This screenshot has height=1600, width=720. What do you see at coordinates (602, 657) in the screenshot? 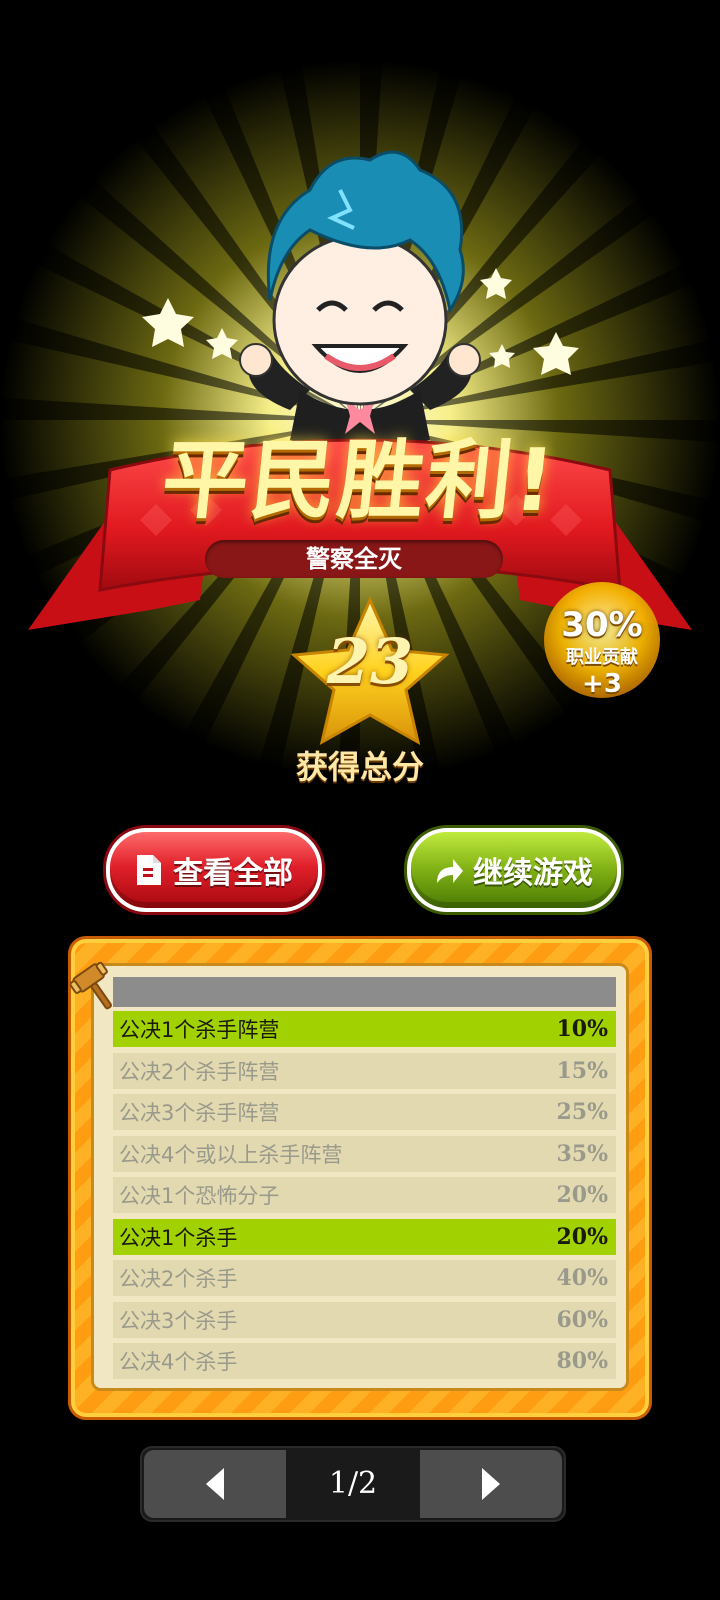
I see `role-contribution-label: 职业贡献` at bounding box center [602, 657].